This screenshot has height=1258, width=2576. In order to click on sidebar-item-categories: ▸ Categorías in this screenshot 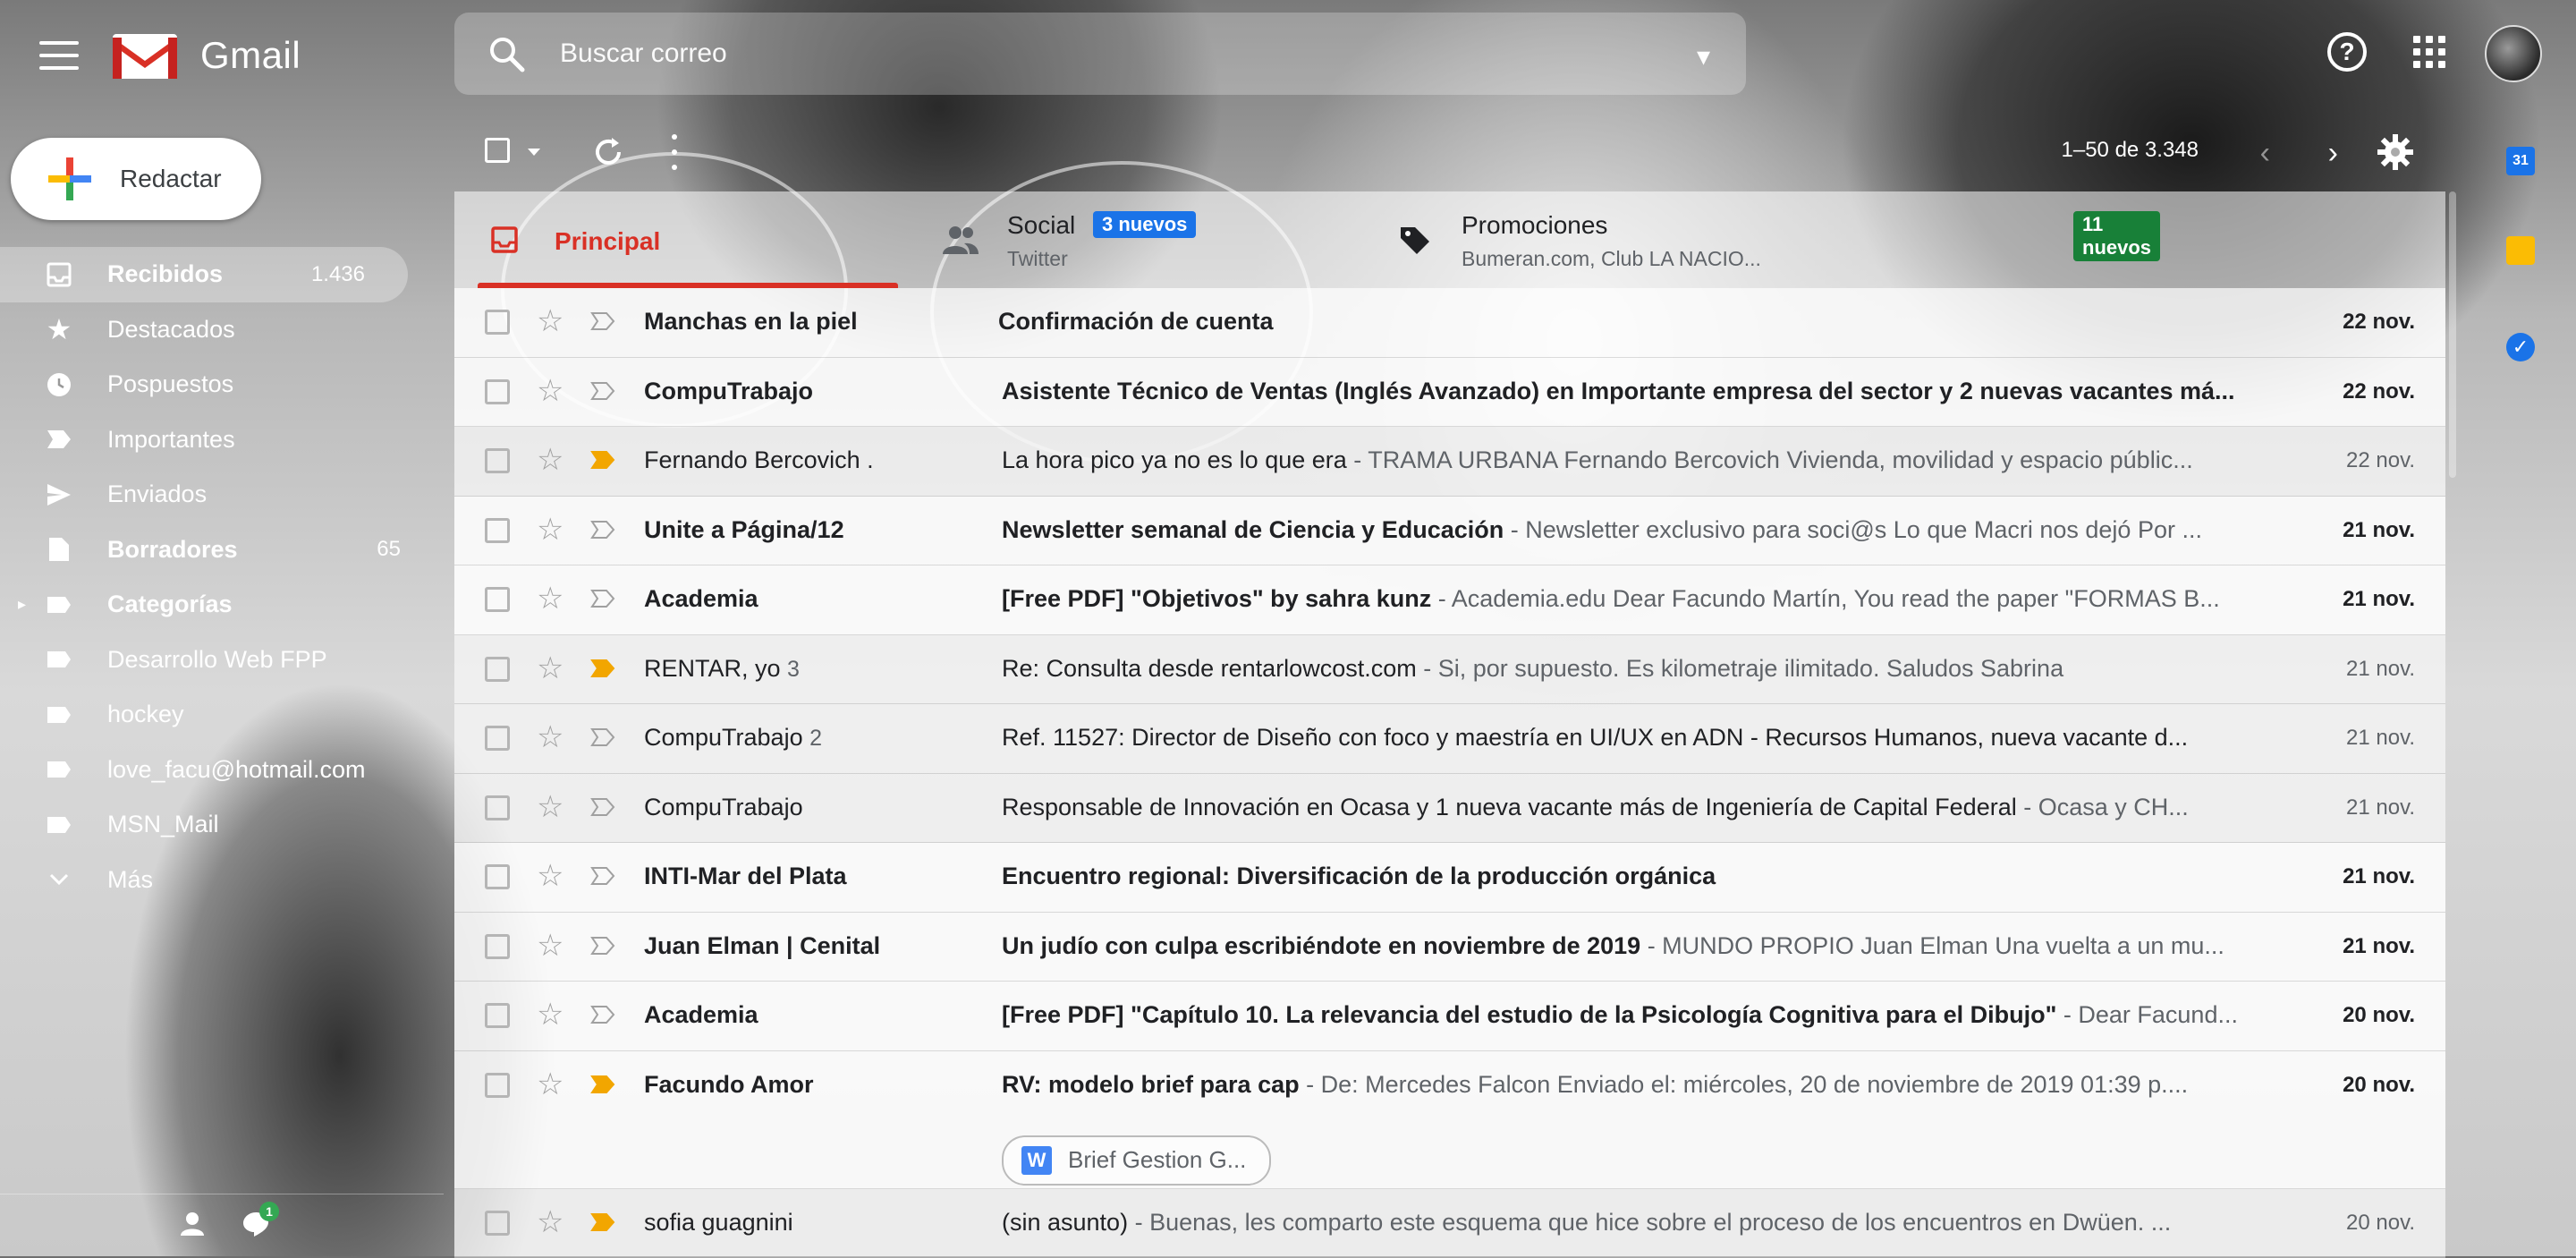, I will do `click(222, 605)`.